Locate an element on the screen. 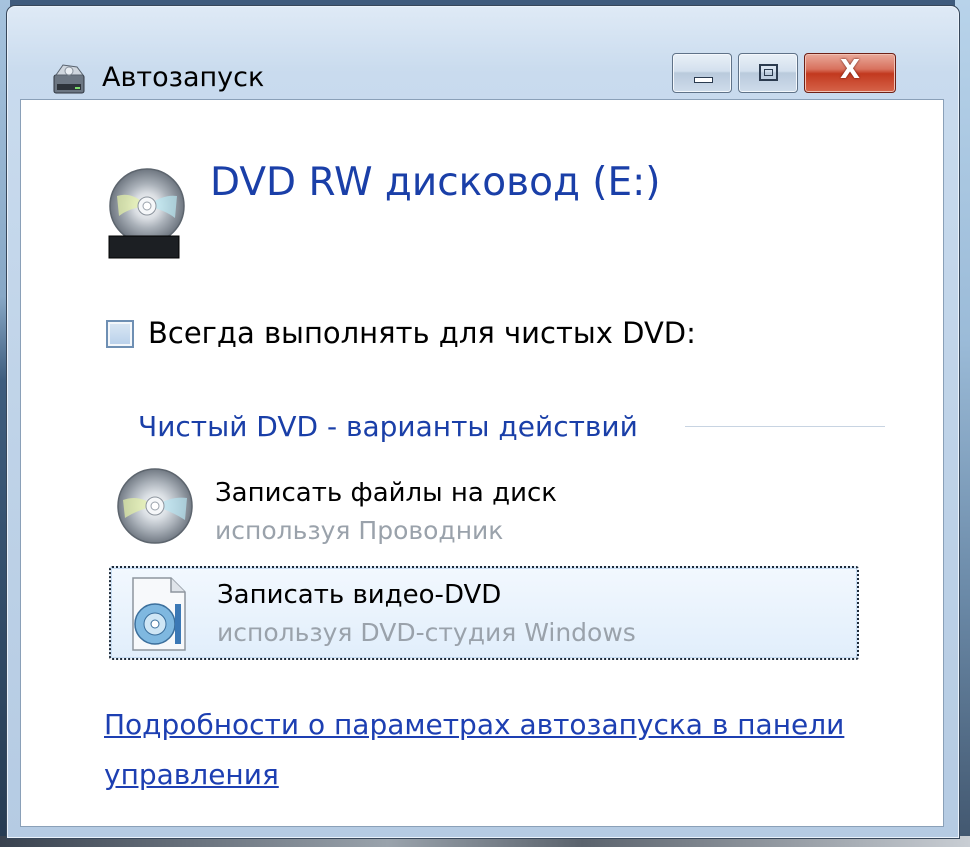  maximize-button is located at coordinates (768, 73).